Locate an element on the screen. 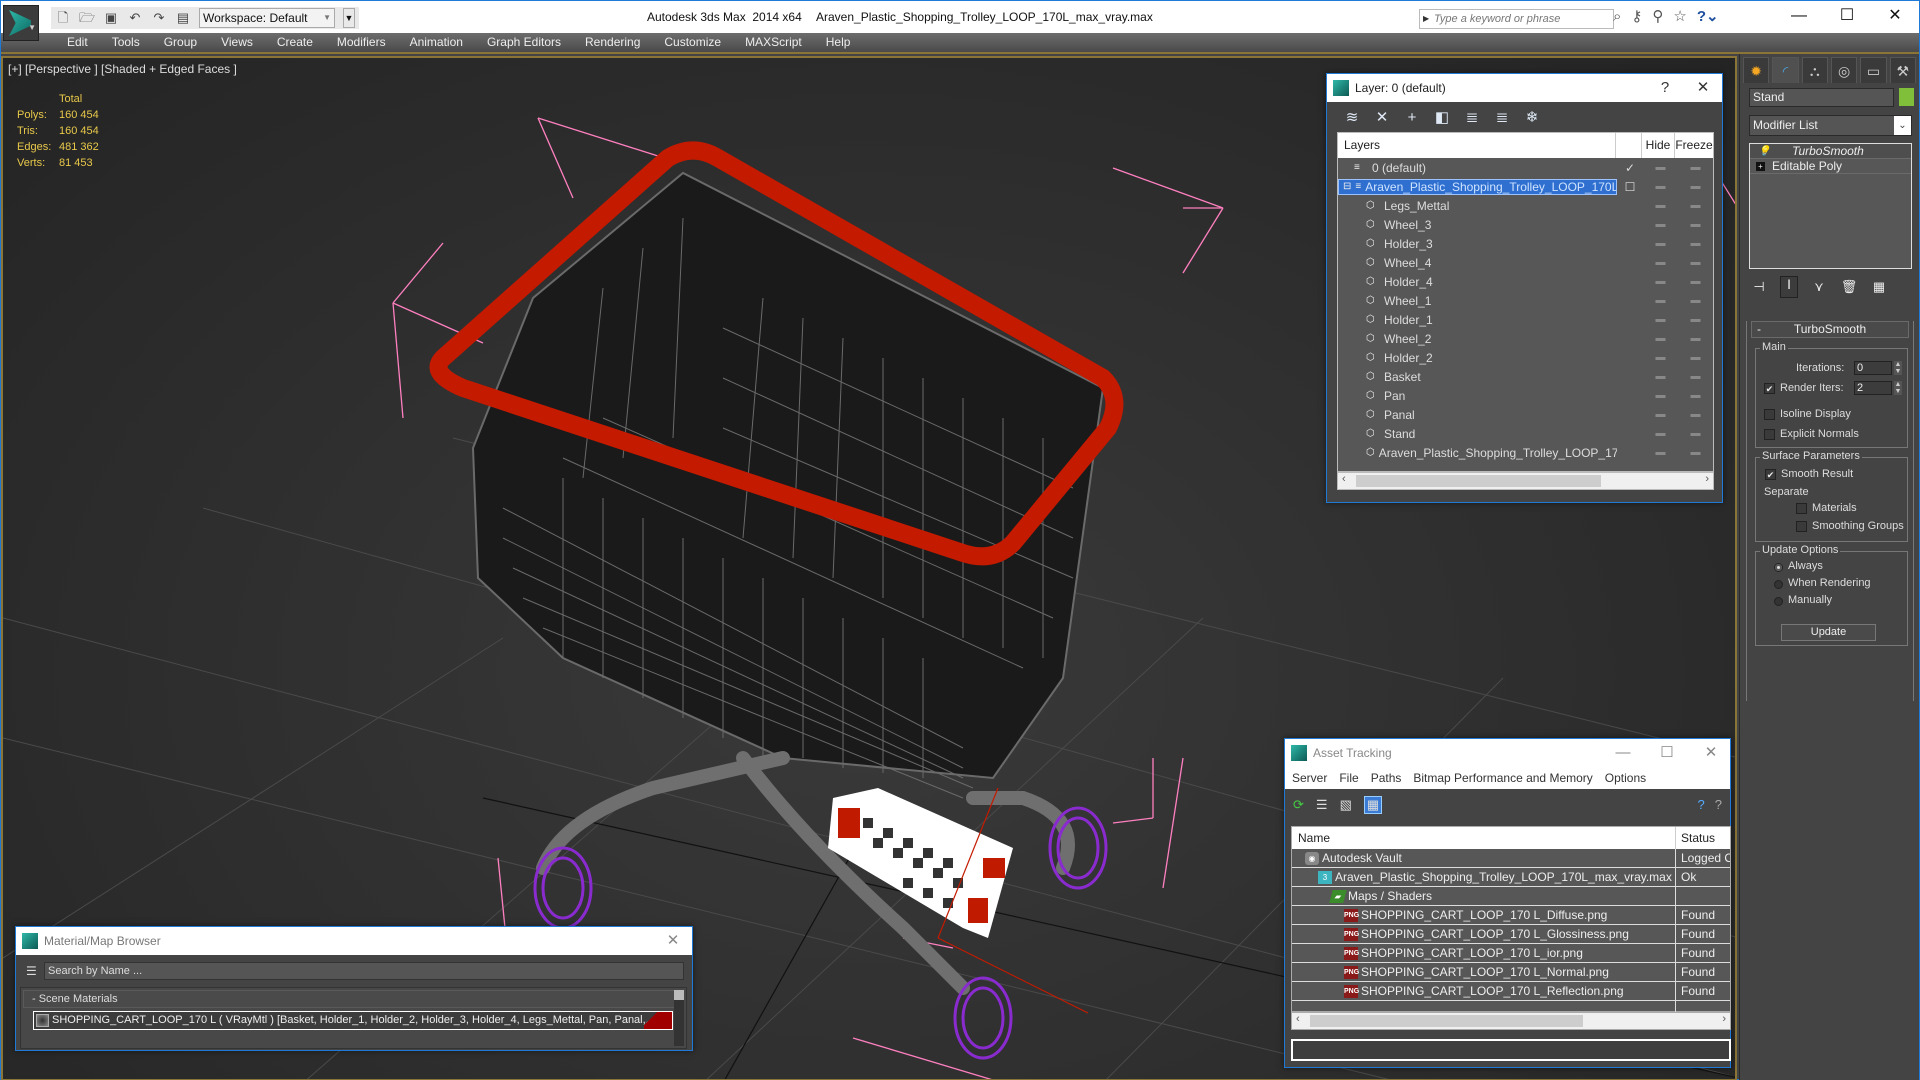 Image resolution: width=1920 pixels, height=1080 pixels. close-button: ✕ is located at coordinates (1895, 16).